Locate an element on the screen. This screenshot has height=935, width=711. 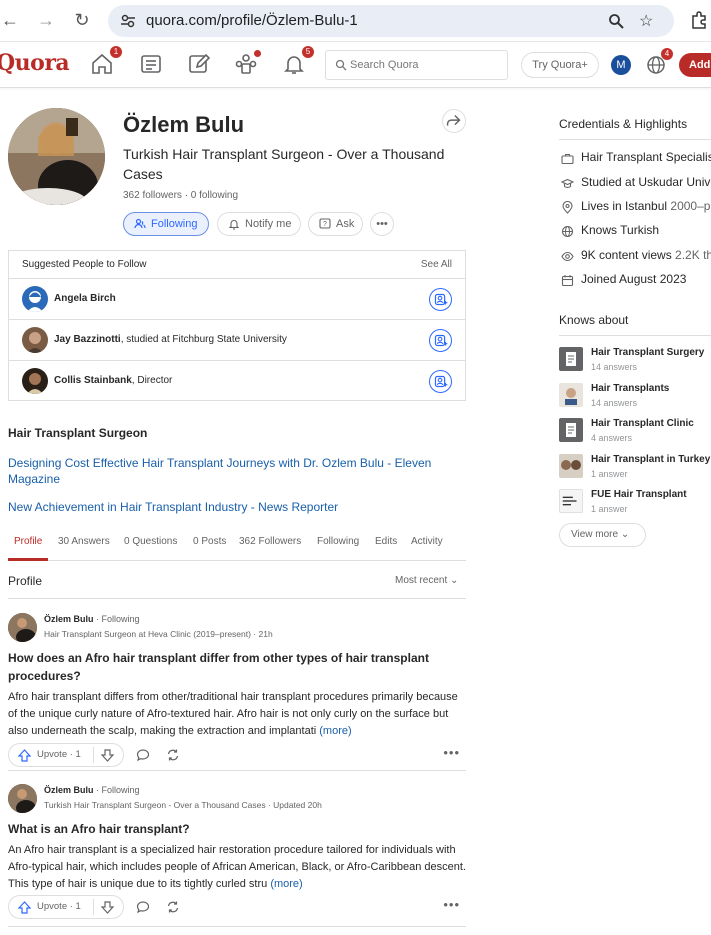
spaces-icon is located at coordinates (247, 64).